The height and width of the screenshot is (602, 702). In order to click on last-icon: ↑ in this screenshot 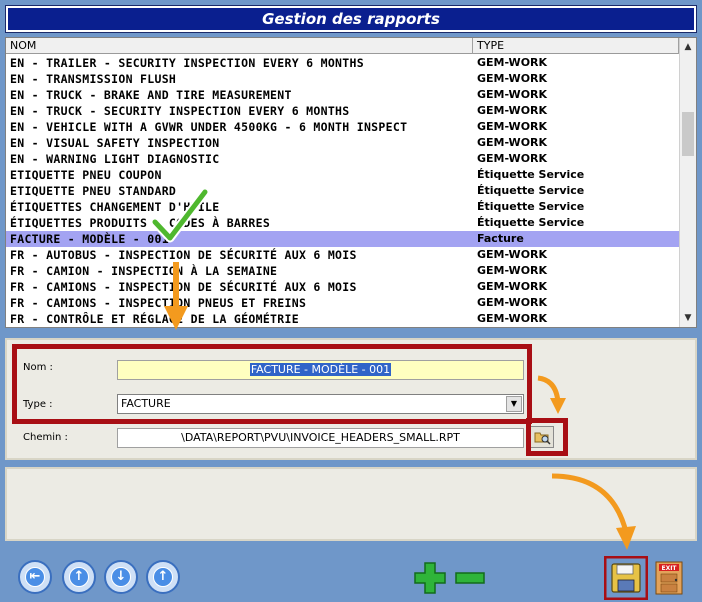, I will do `click(163, 576)`.